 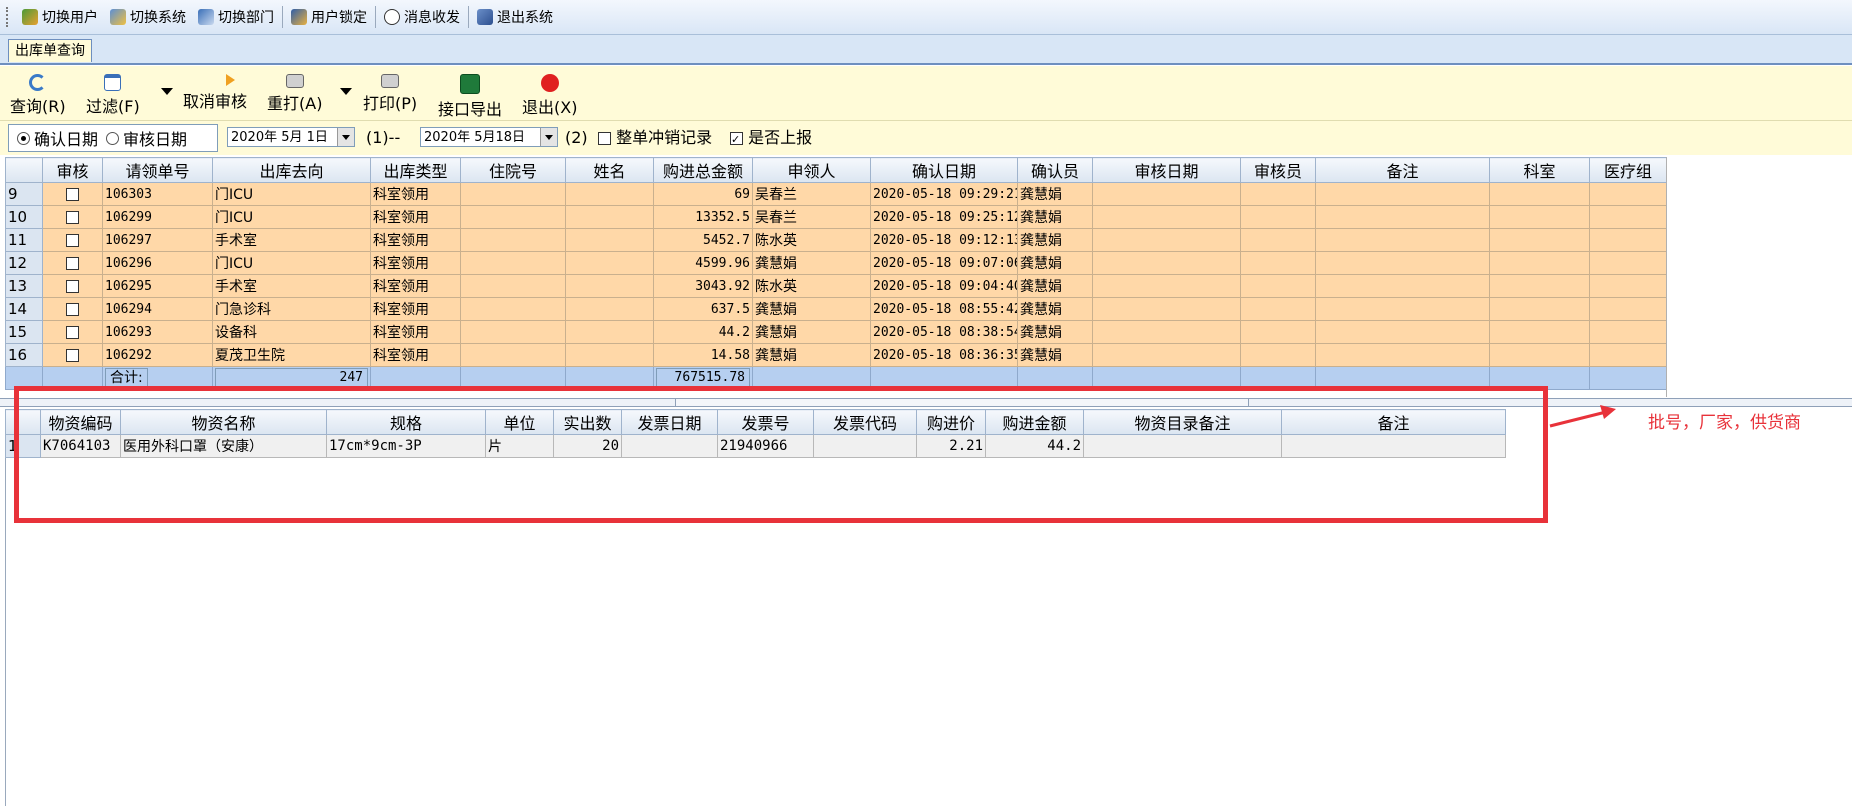 What do you see at coordinates (157, 309) in the screenshot?
I see `cell-id: 106294` at bounding box center [157, 309].